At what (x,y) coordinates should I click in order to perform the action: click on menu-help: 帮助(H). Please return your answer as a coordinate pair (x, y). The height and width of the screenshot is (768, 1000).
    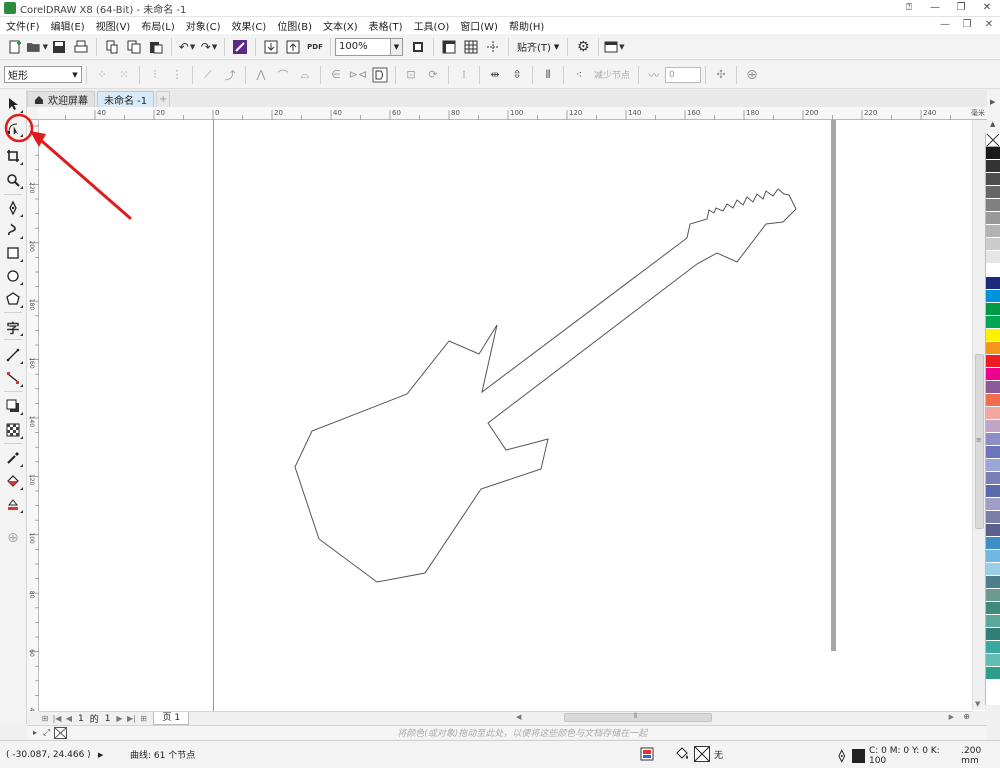
    Looking at the image, I should click on (526, 25).